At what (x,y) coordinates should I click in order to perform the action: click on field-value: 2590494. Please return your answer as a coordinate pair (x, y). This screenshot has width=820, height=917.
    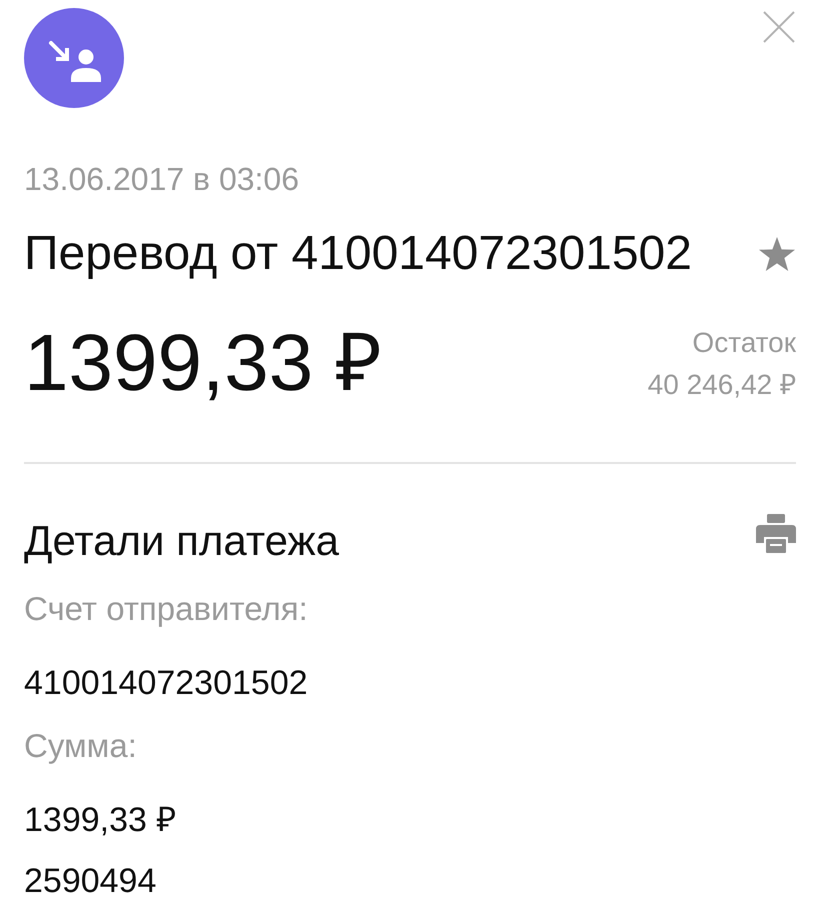
    Looking at the image, I should click on (90, 881).